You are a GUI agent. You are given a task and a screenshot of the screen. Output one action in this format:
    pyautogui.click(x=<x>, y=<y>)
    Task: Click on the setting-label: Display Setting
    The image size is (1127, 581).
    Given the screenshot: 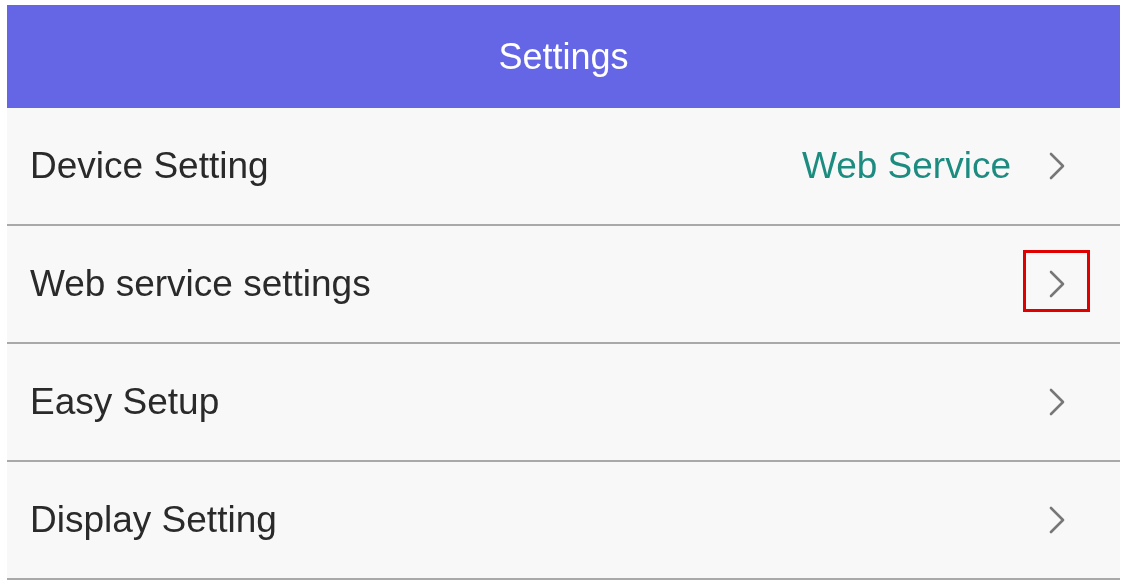 What is the action you would take?
    pyautogui.click(x=154, y=520)
    